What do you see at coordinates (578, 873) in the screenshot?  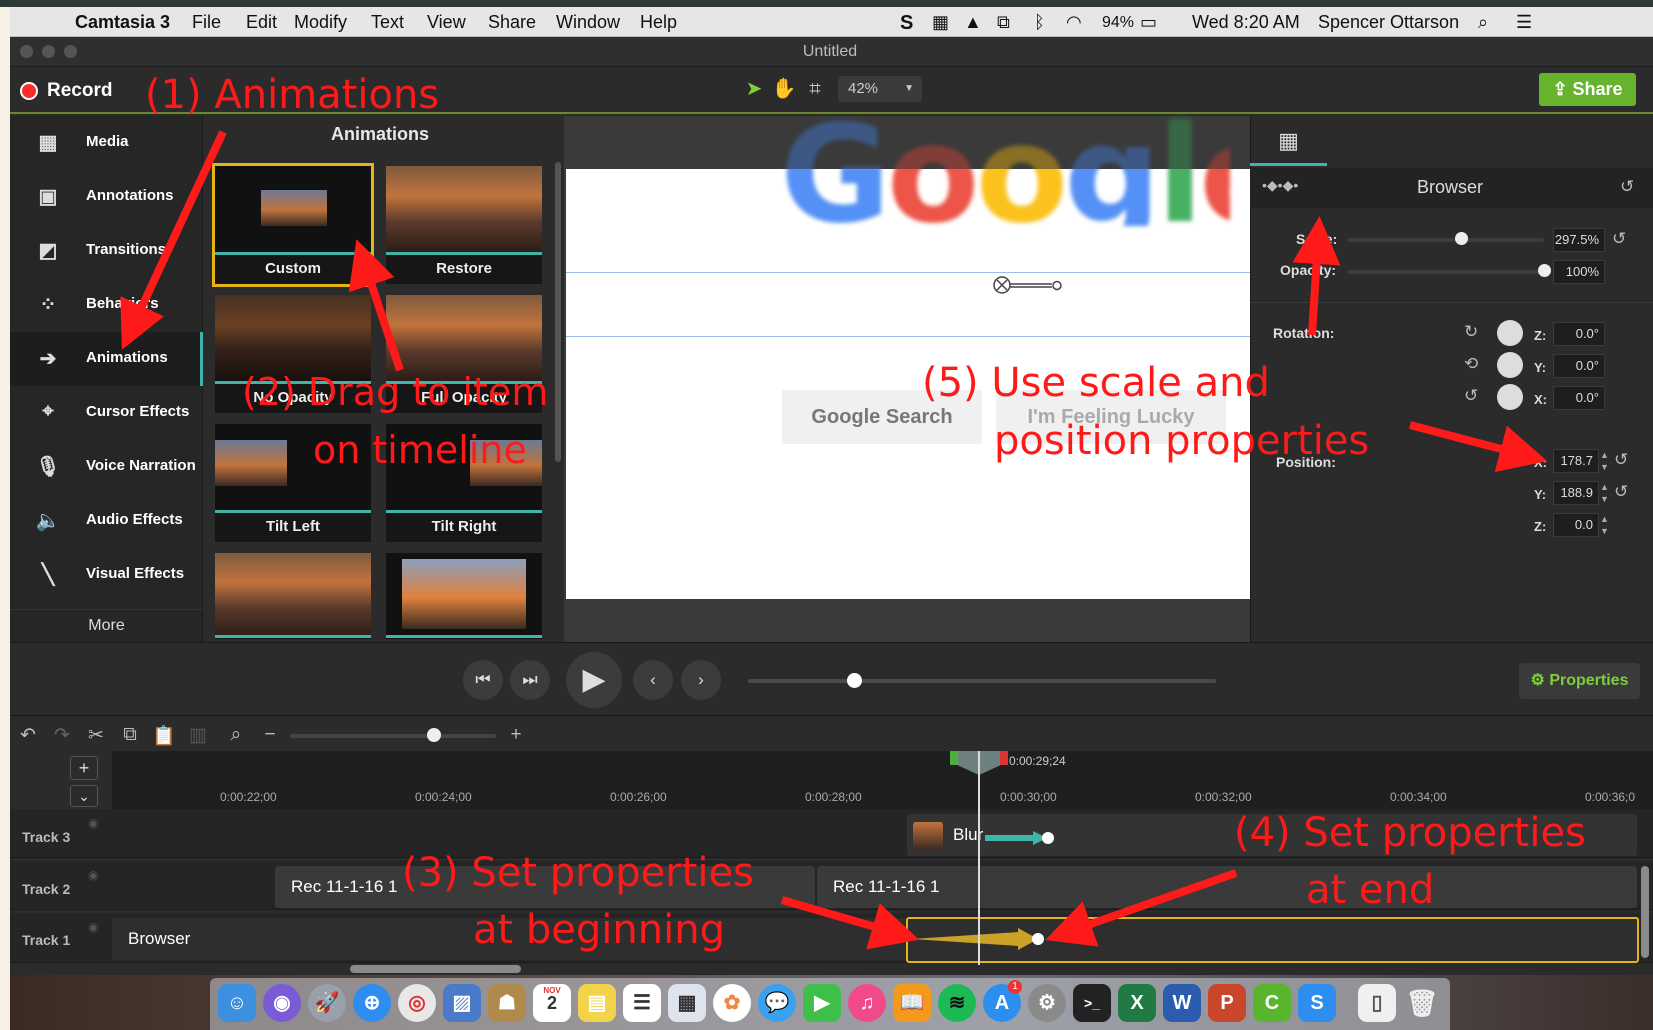 I see `annotation-3-line1: (3) Set properties` at bounding box center [578, 873].